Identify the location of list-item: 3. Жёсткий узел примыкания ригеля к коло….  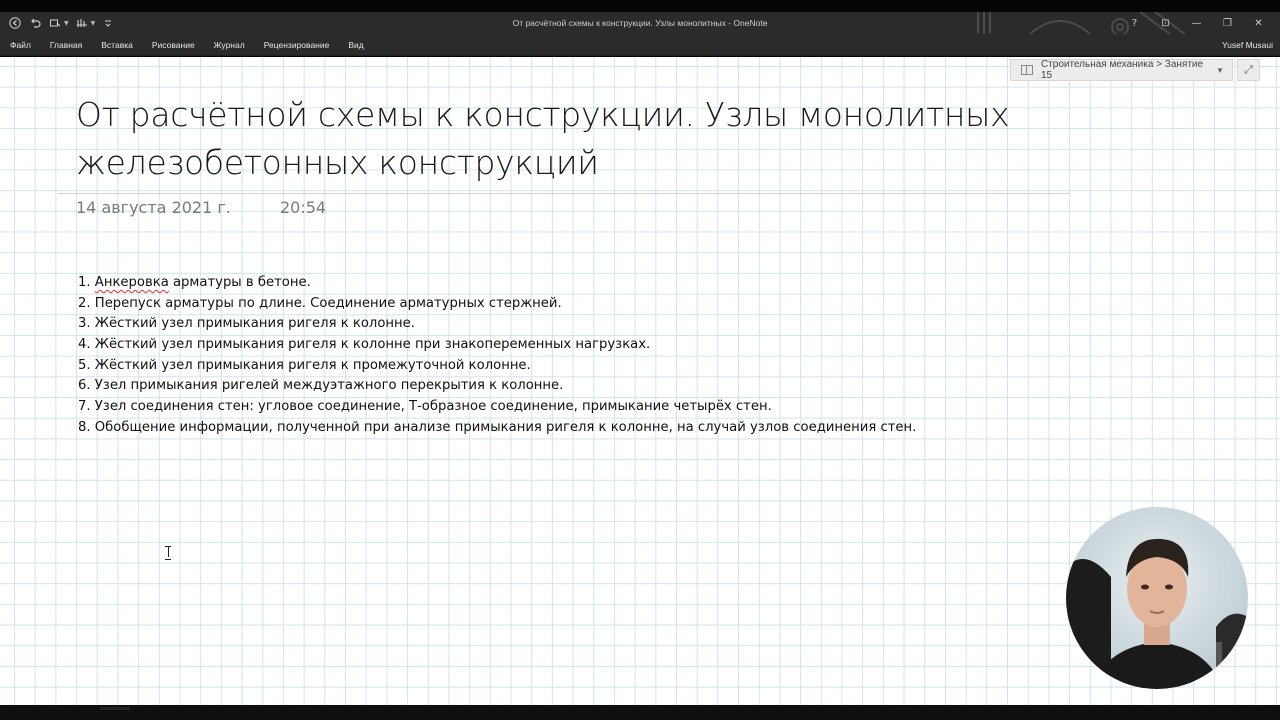
(497, 324).